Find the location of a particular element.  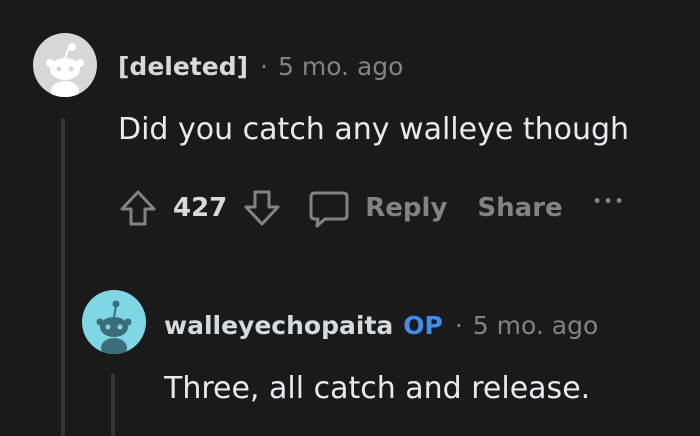

upvote-arrow-icon is located at coordinates (138, 208).